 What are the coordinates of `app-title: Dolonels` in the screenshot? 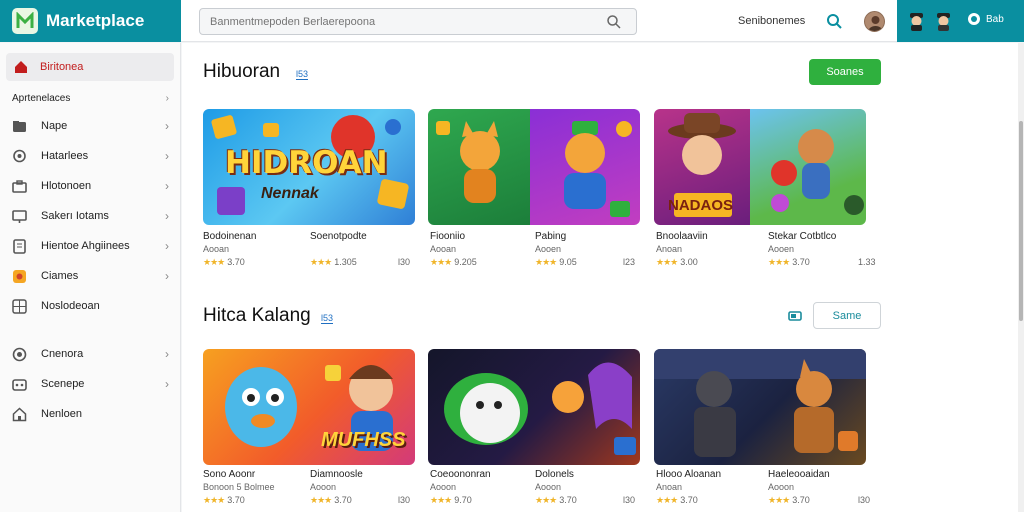 It's located at (554, 474).